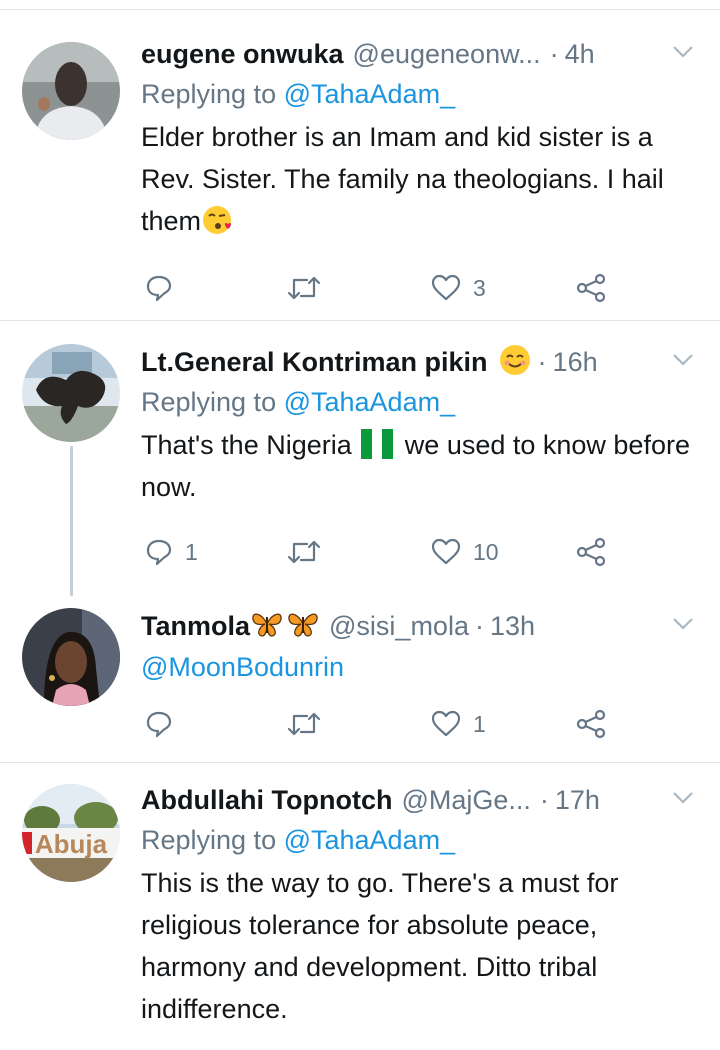 This screenshot has height=1050, width=720. What do you see at coordinates (512, 626) in the screenshot?
I see `timestamp: 13h` at bounding box center [512, 626].